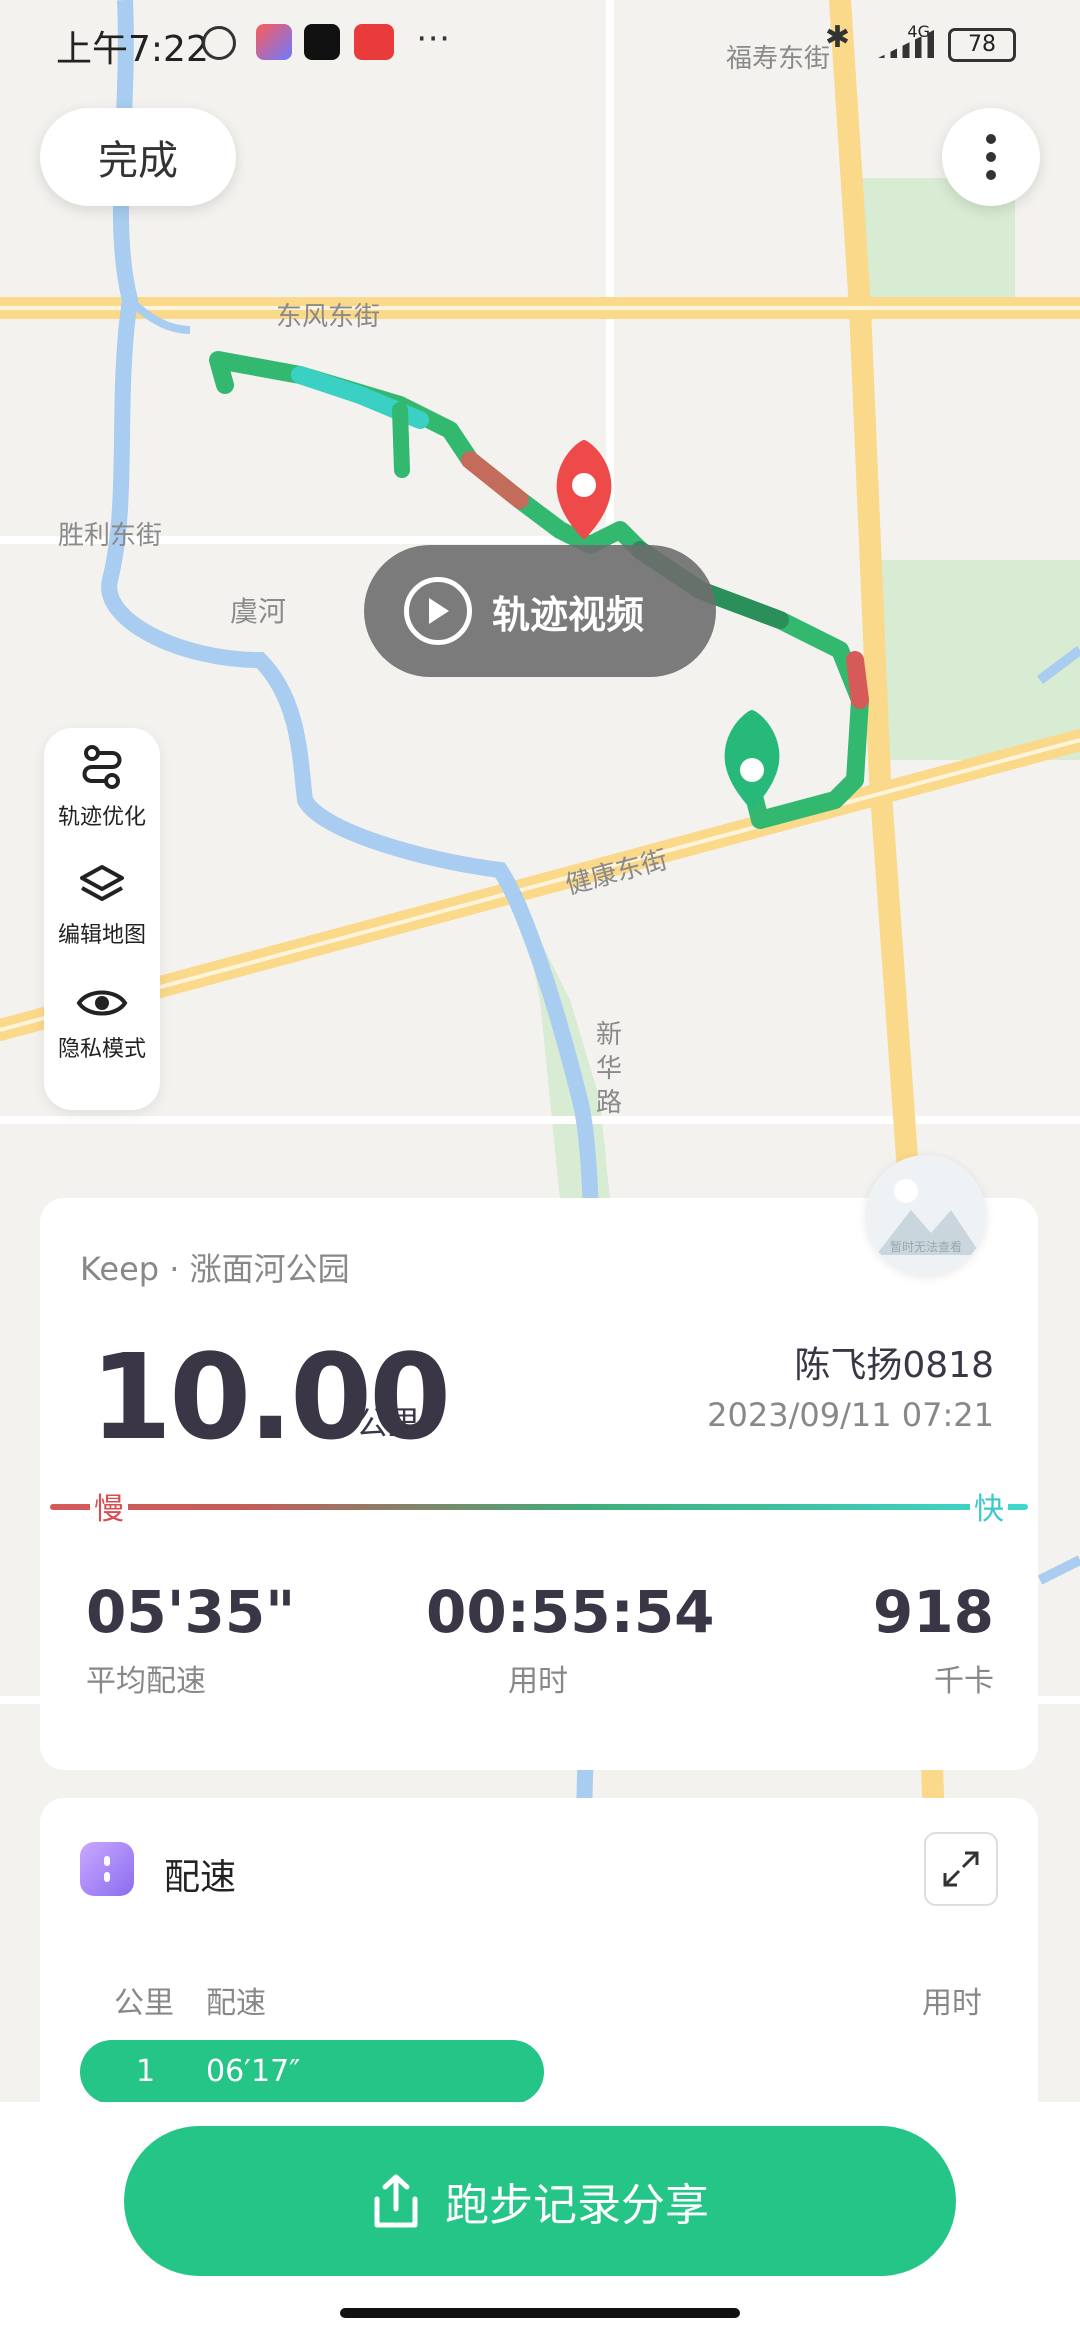 This screenshot has width=1080, height=2340. I want to click on track-video-label: 轨迹视频, so click(568, 614).